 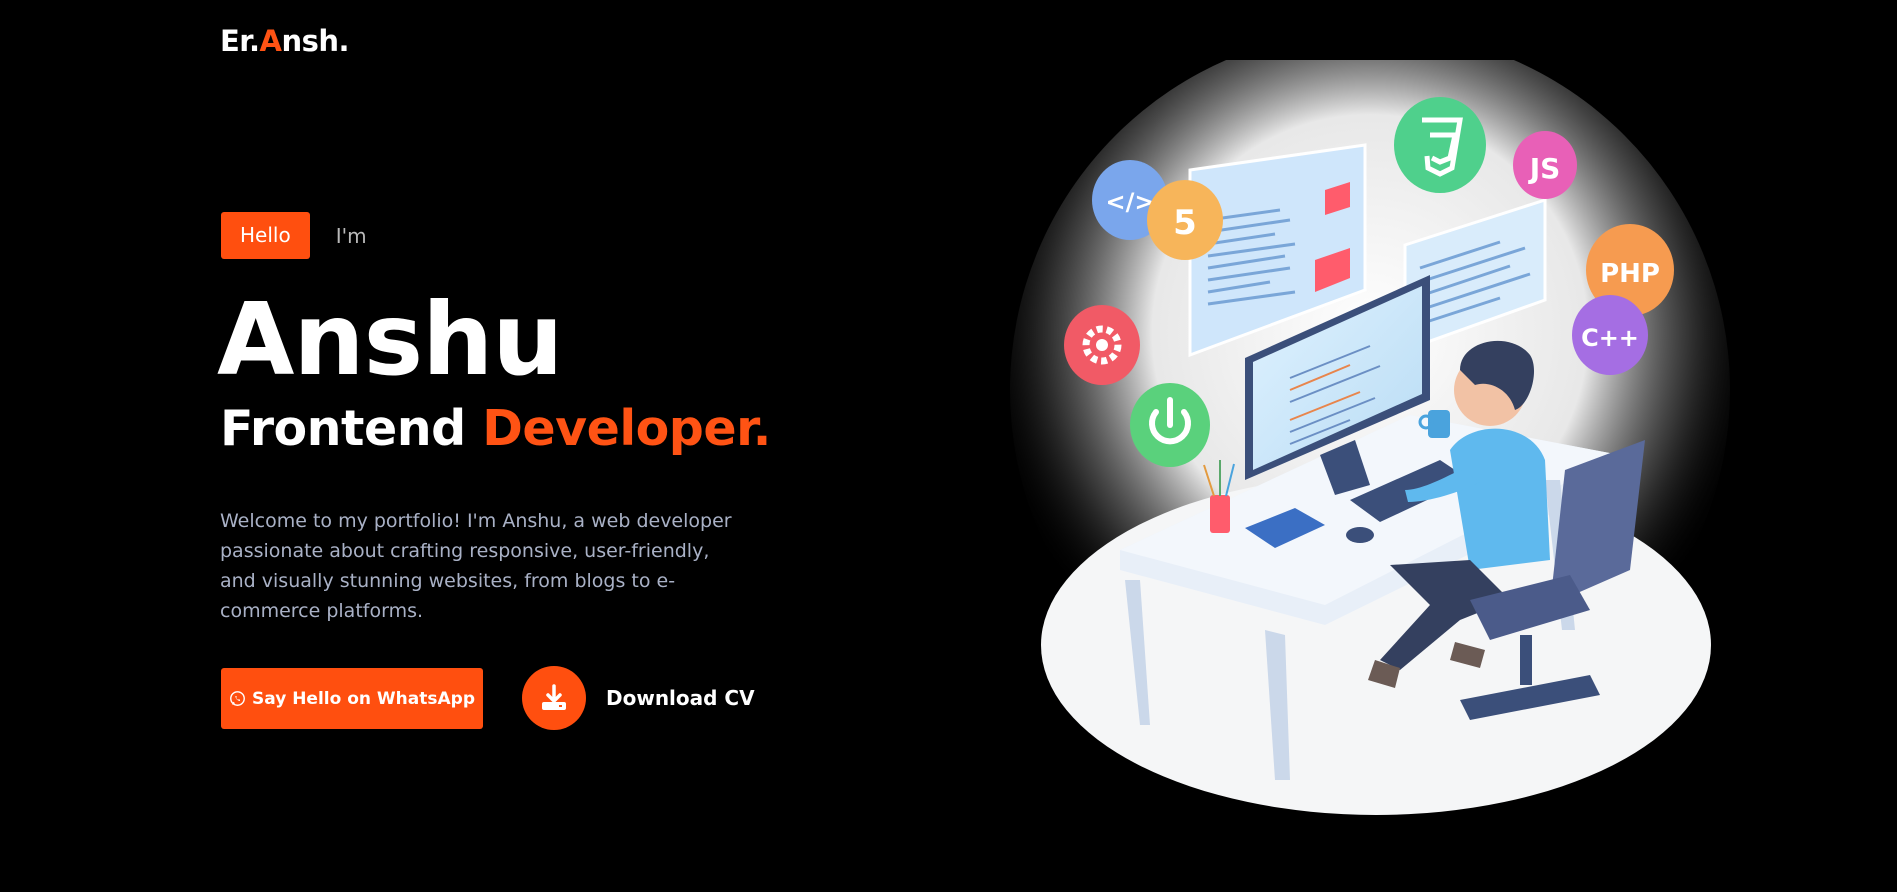 I want to click on logo-accent-letter: A, so click(x=270, y=41).